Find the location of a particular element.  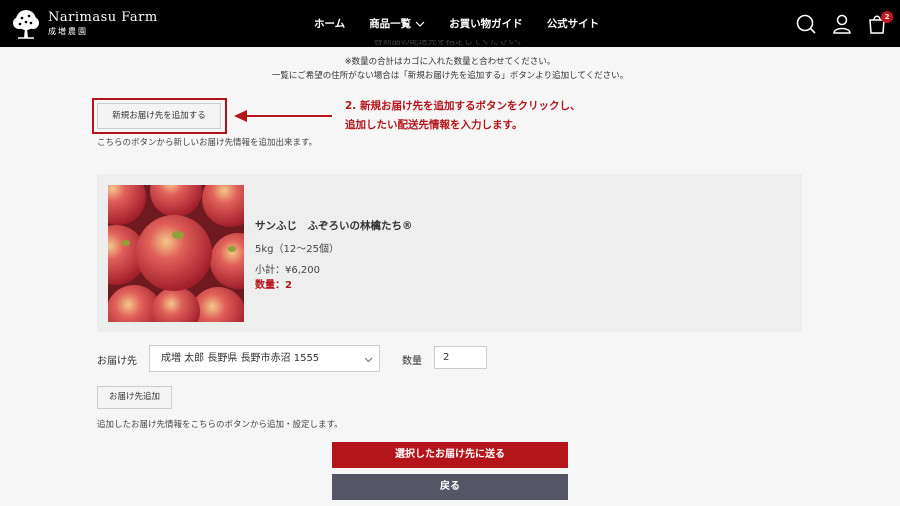

nav-official-site-label: 公式サイト is located at coordinates (573, 24).